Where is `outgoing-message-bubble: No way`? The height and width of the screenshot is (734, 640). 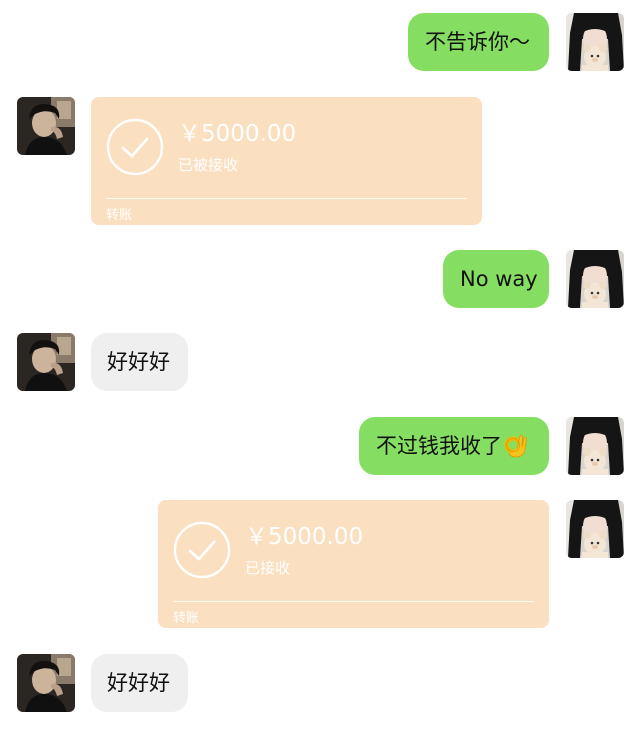 outgoing-message-bubble: No way is located at coordinates (496, 279).